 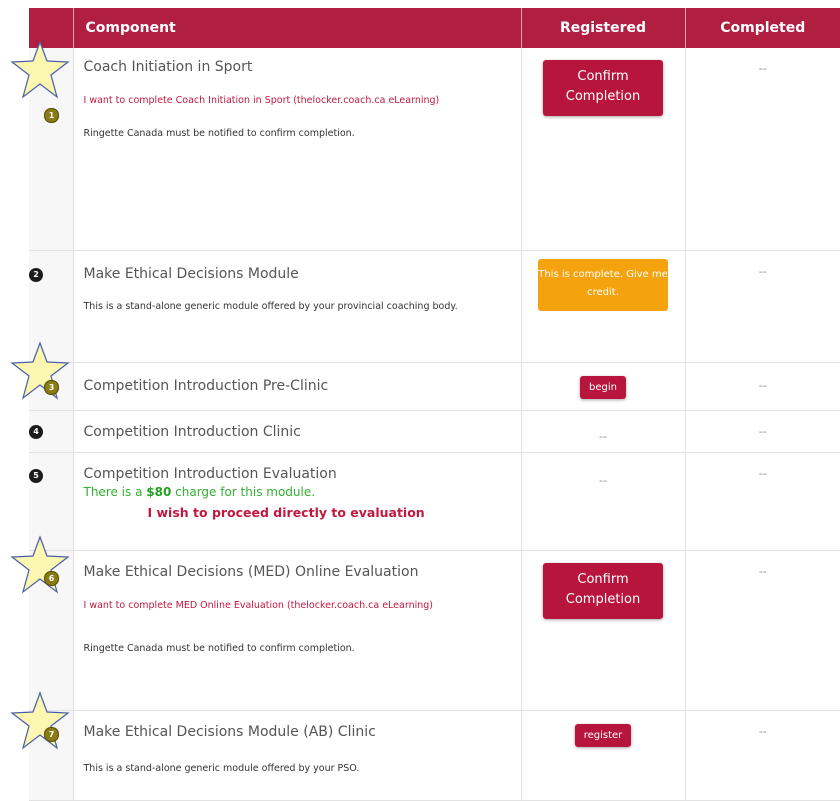 I want to click on registered-cell: This is complete. Give me credit., so click(x=603, y=306).